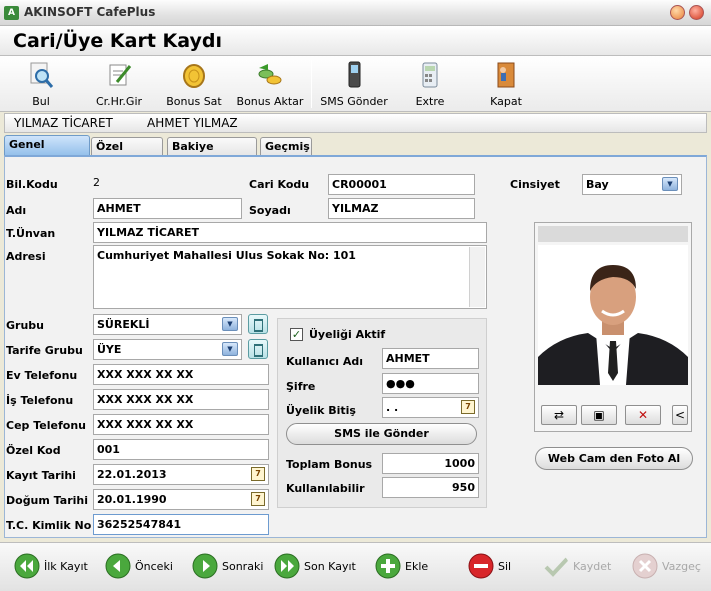 This screenshot has width=711, height=591. What do you see at coordinates (54, 567) in the screenshot?
I see `ilk-kayit-button: İlk Kayıt` at bounding box center [54, 567].